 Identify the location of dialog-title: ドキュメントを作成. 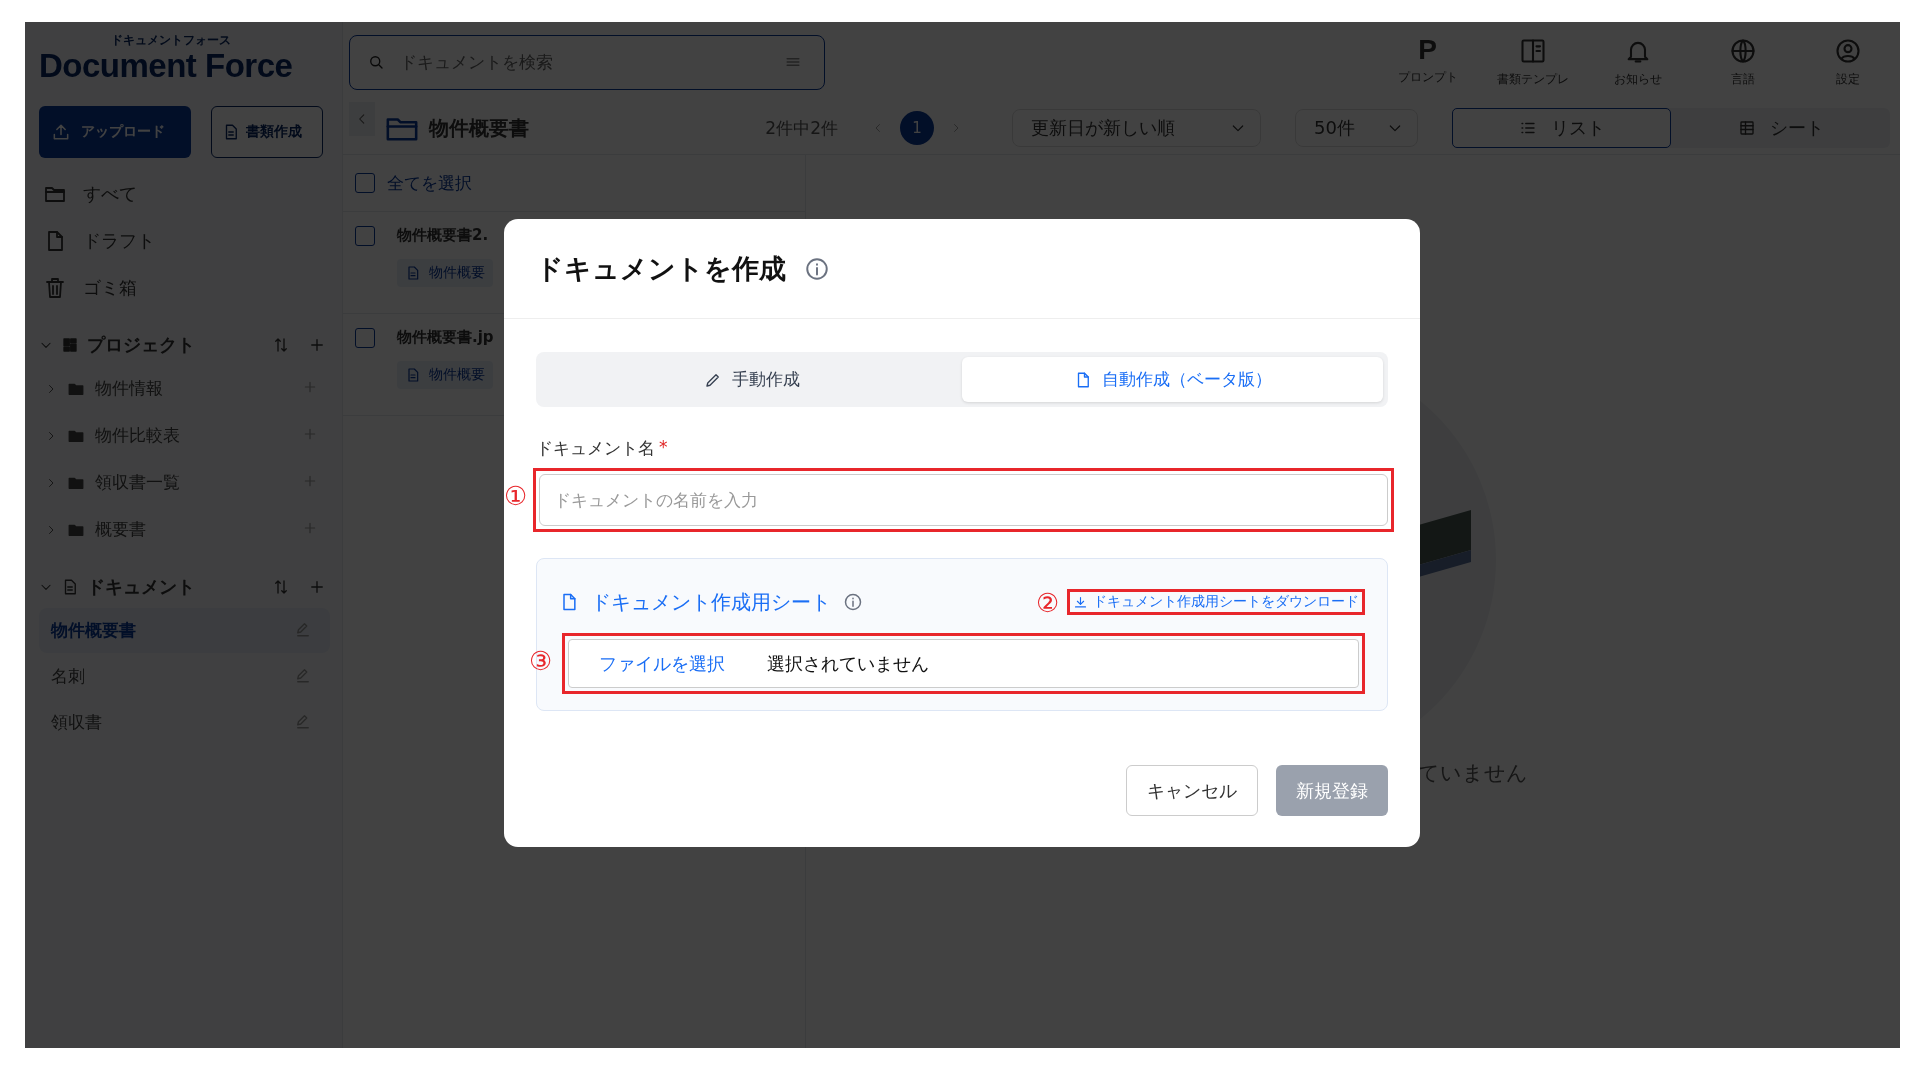
(661, 268).